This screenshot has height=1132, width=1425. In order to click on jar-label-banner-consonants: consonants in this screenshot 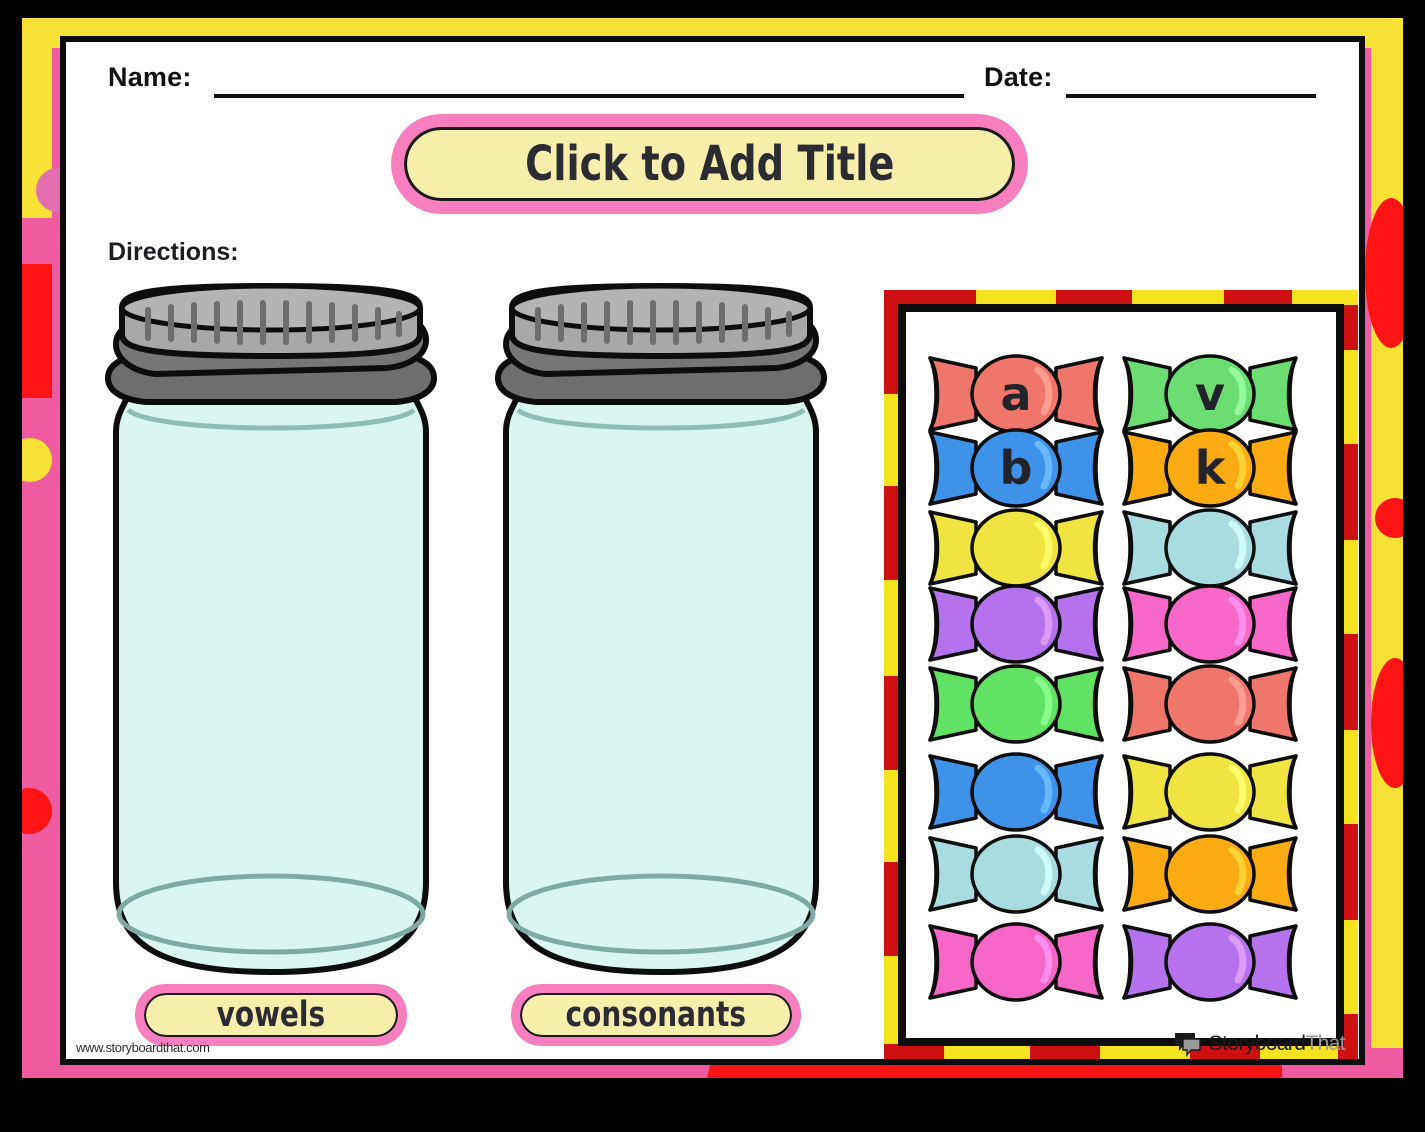, I will do `click(656, 1015)`.